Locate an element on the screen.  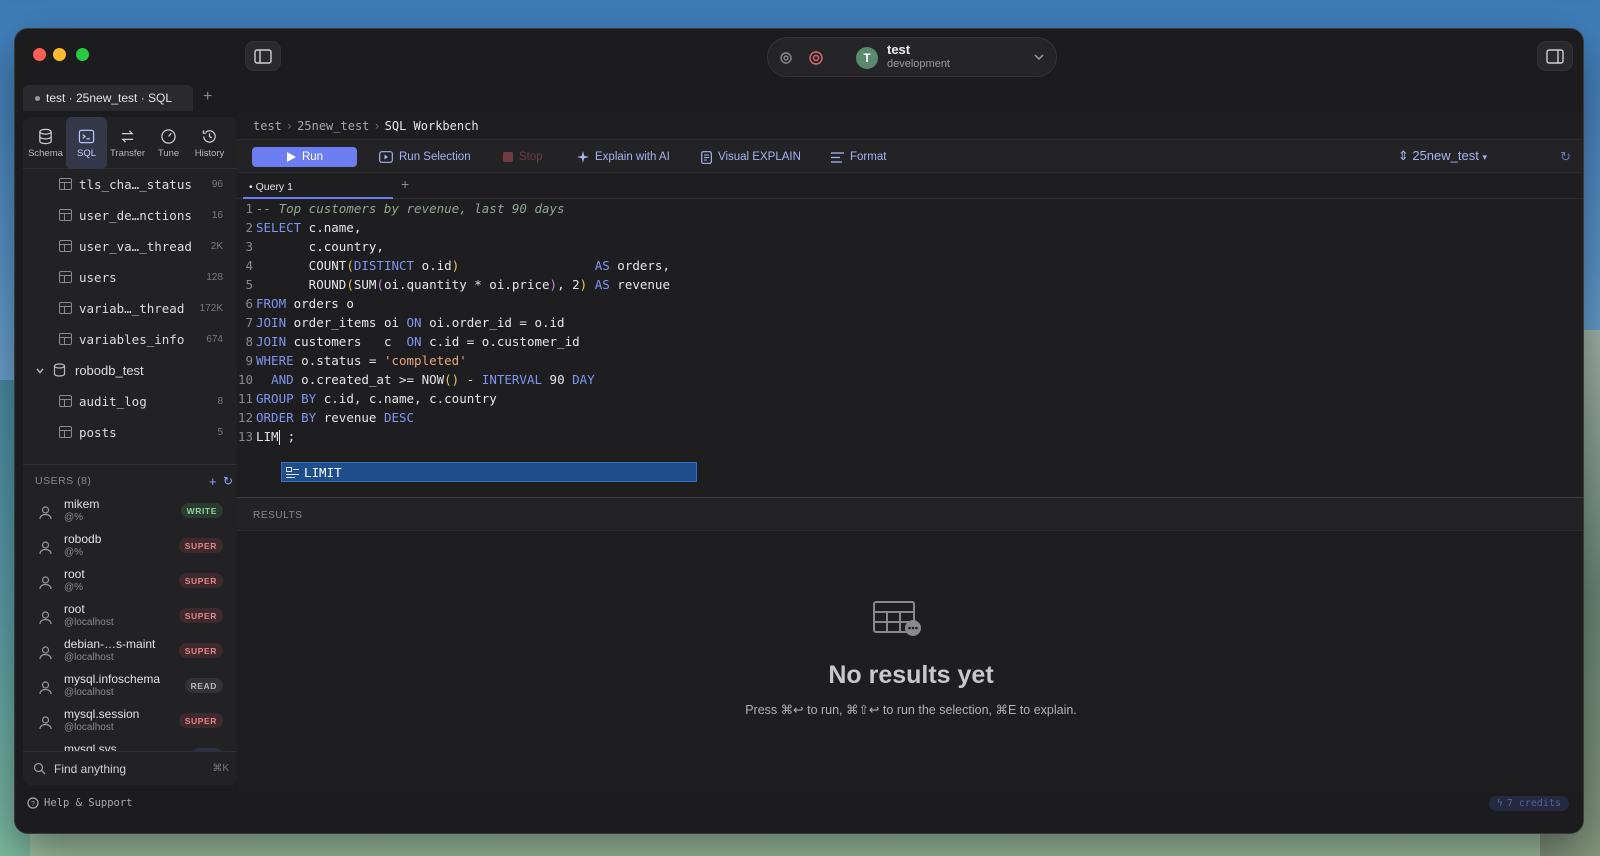
table-row: users 128 is located at coordinates (130, 277).